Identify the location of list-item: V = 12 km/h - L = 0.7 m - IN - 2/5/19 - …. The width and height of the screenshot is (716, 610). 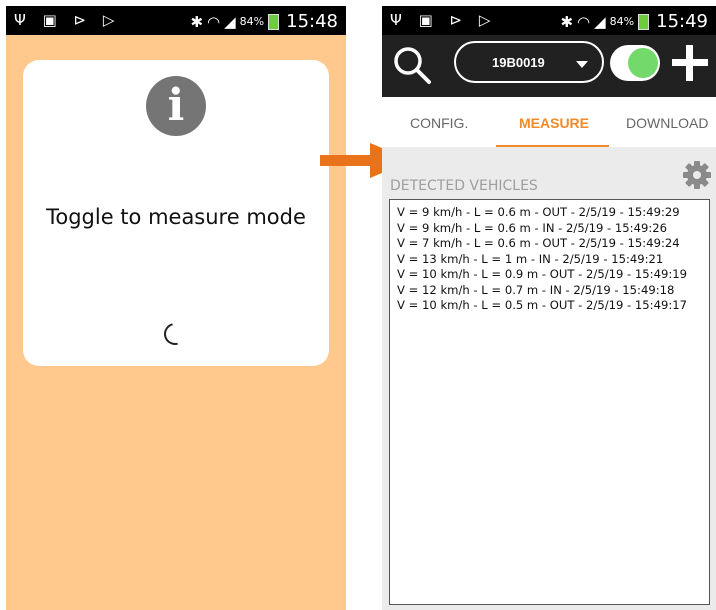
(536, 289).